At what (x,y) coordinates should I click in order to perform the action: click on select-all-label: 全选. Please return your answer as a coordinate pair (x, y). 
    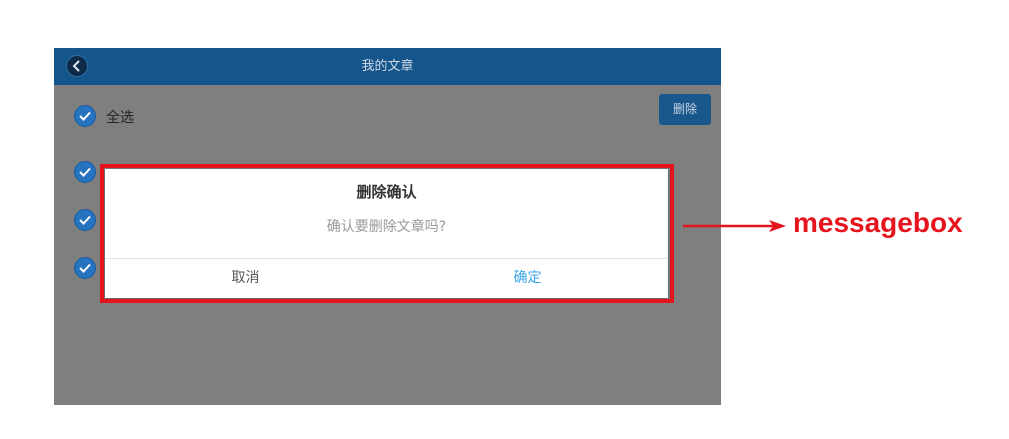
    Looking at the image, I should click on (120, 118).